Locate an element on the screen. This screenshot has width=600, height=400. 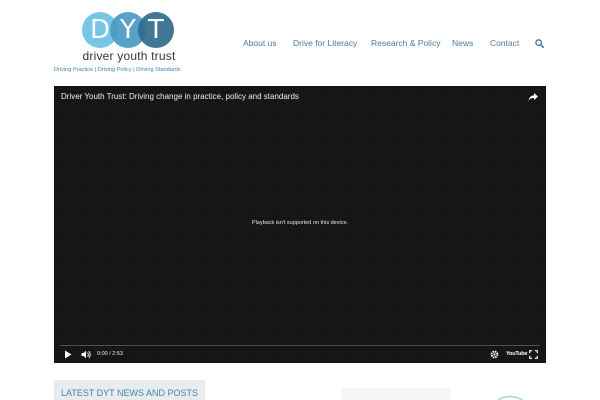
news-section-heading: LATEST DYT NEWS AND POSTS is located at coordinates (129, 390).